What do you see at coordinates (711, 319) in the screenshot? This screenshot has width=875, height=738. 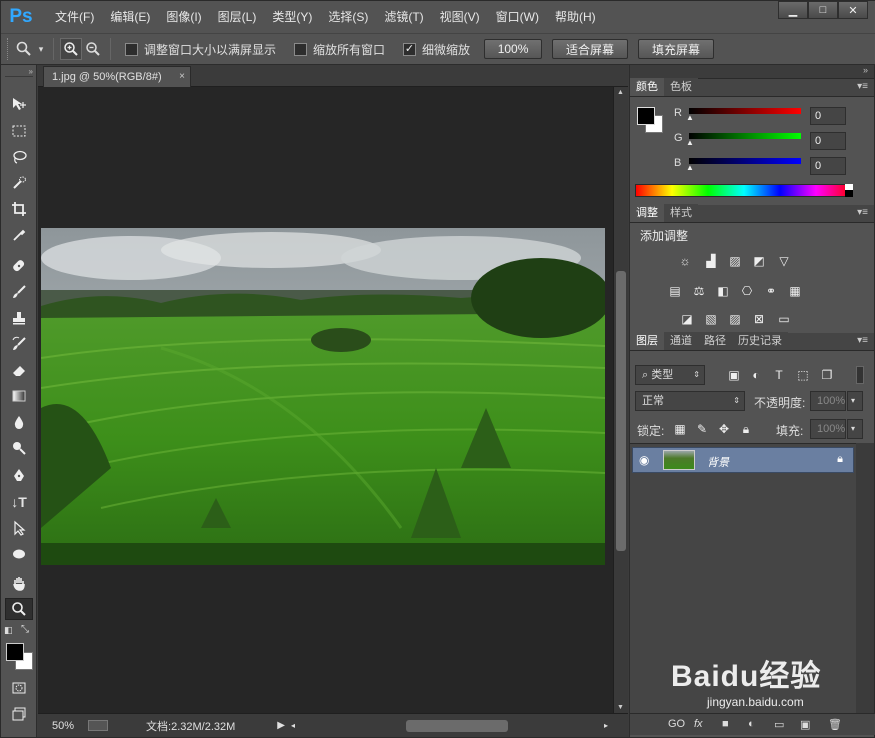 I see `posterize-icon: ▧` at bounding box center [711, 319].